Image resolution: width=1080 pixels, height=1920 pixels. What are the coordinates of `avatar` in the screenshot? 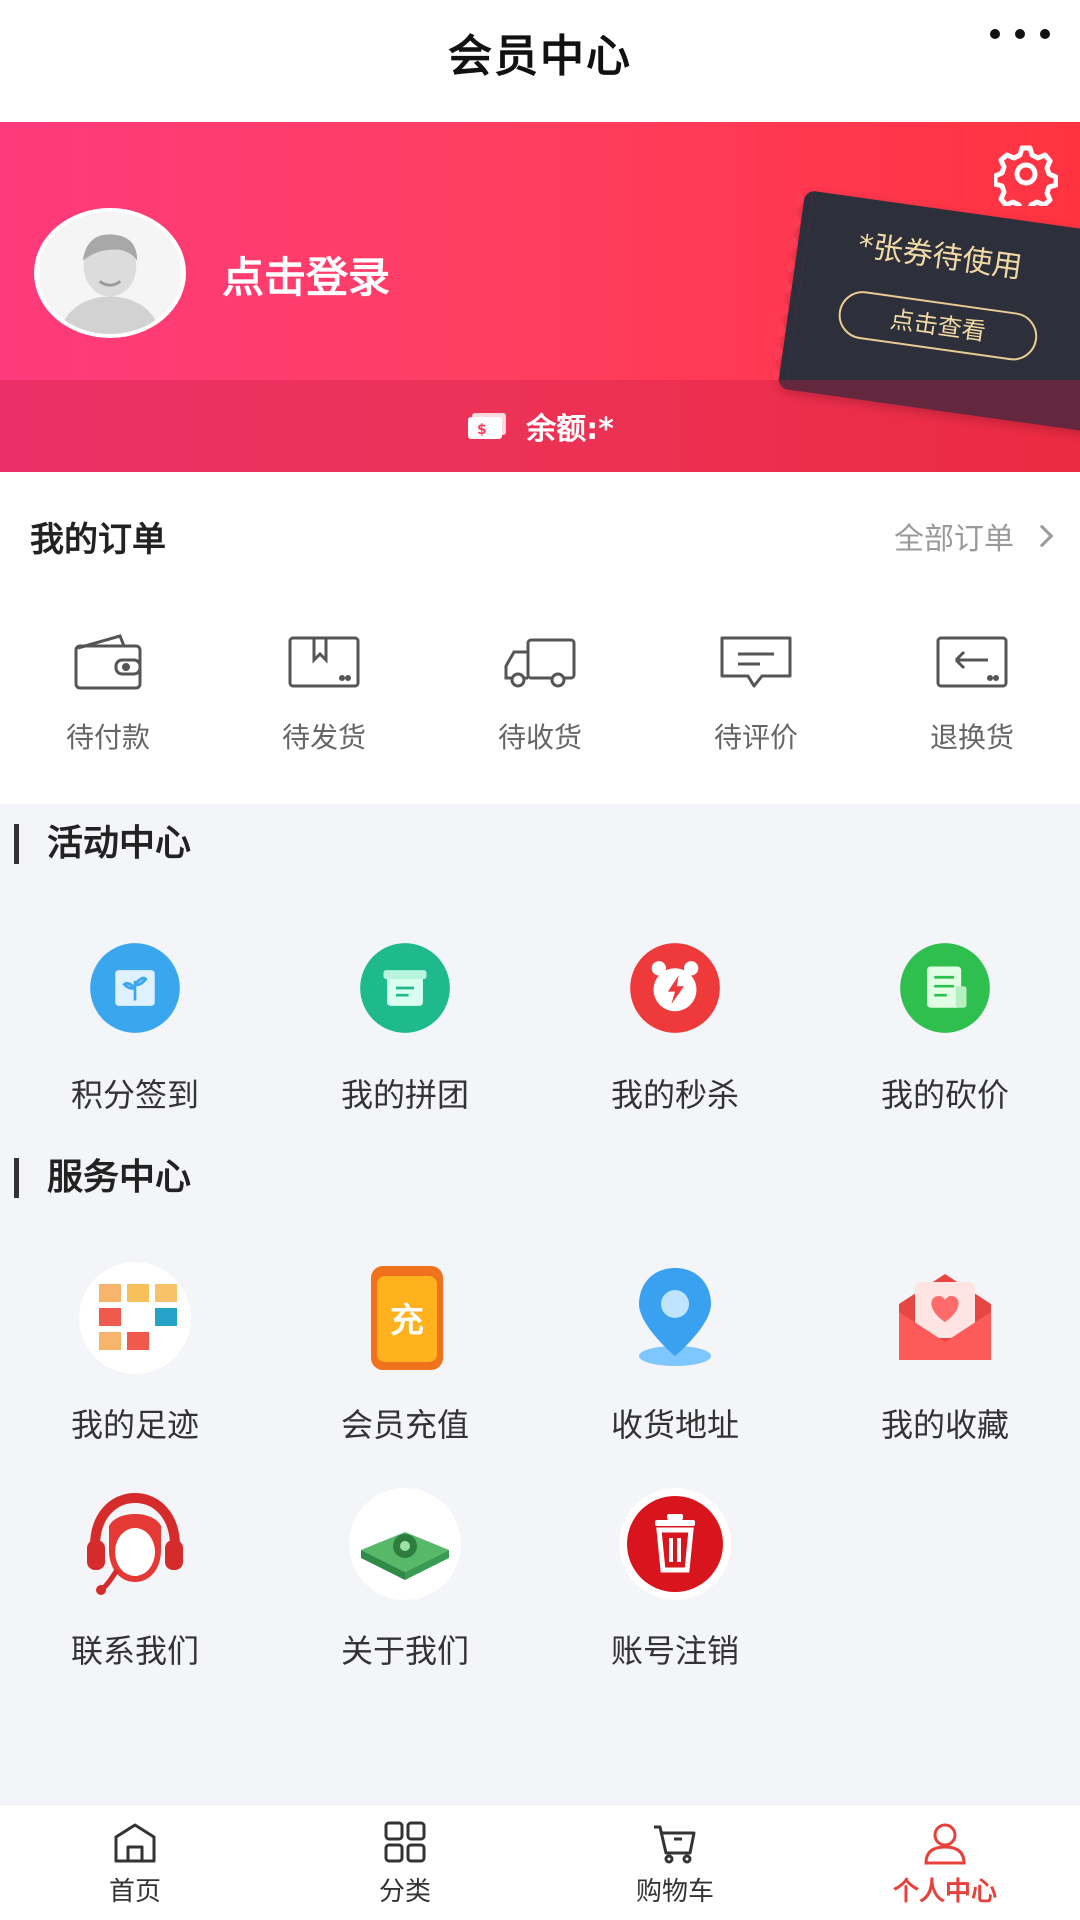 It's located at (110, 273).